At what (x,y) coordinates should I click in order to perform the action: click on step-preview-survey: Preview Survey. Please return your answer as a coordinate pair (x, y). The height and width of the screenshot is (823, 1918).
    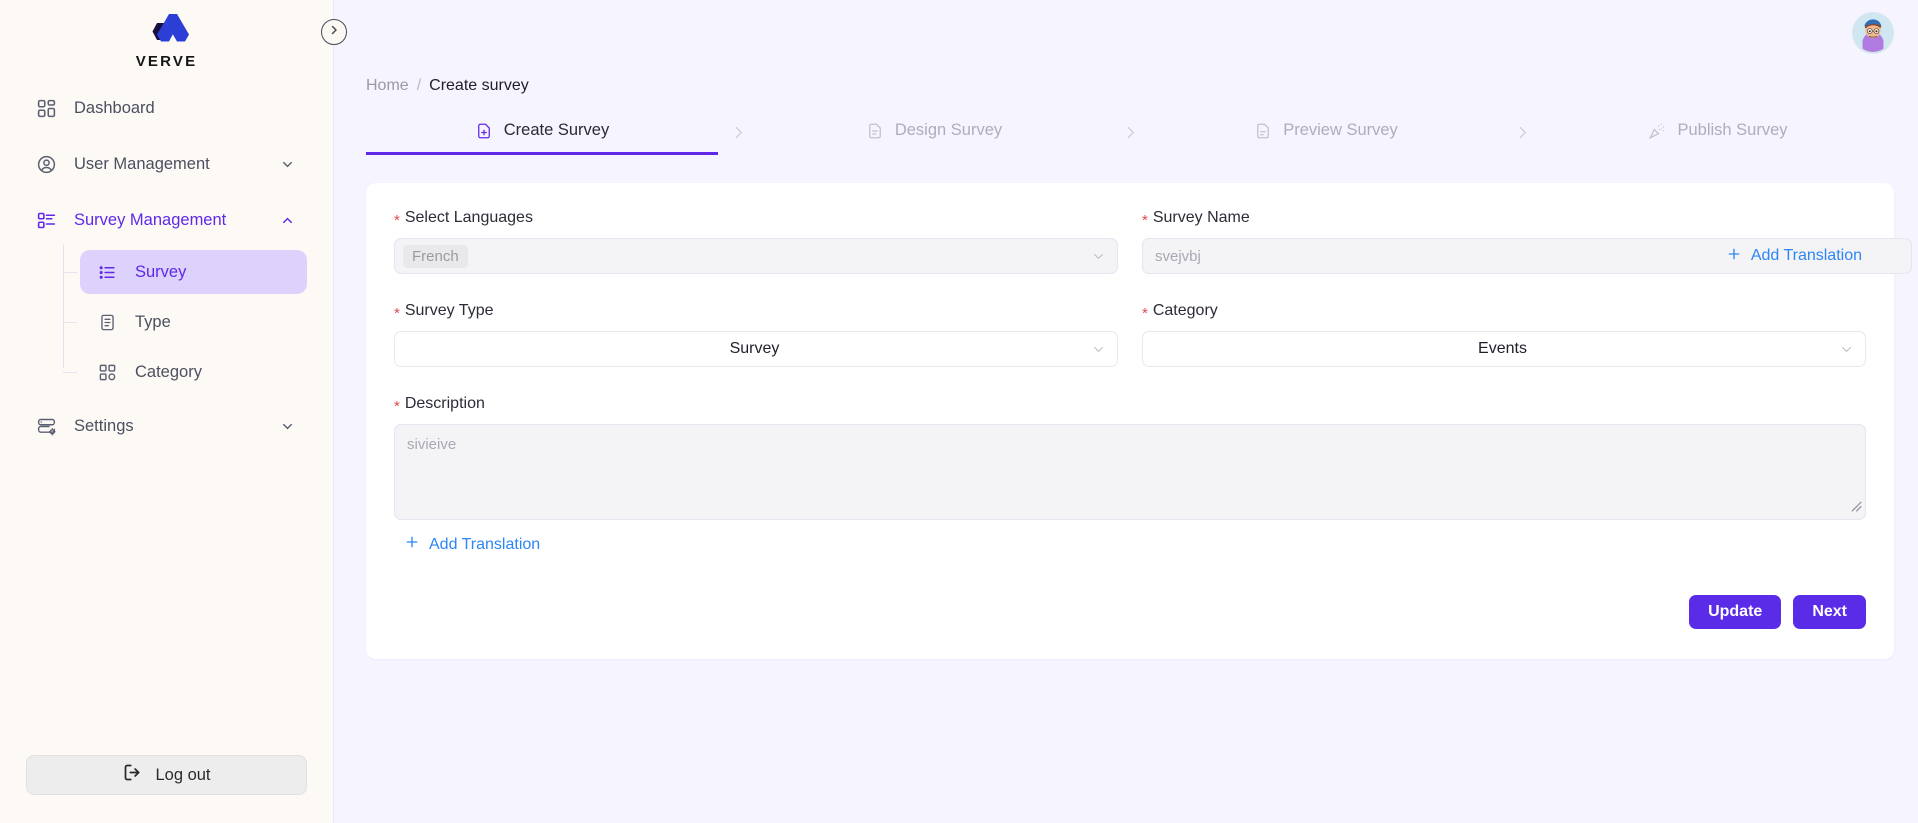
    Looking at the image, I should click on (1326, 132).